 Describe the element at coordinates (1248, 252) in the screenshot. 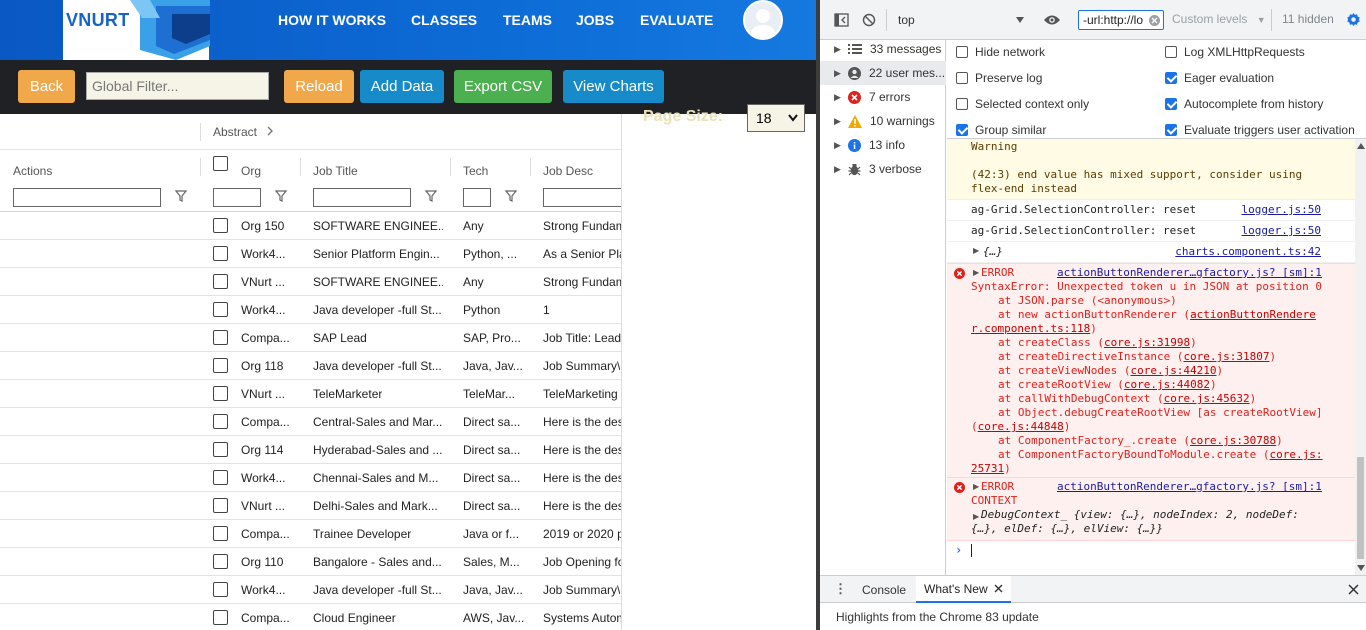

I see `log-source-link: charts.component.ts:42` at that location.